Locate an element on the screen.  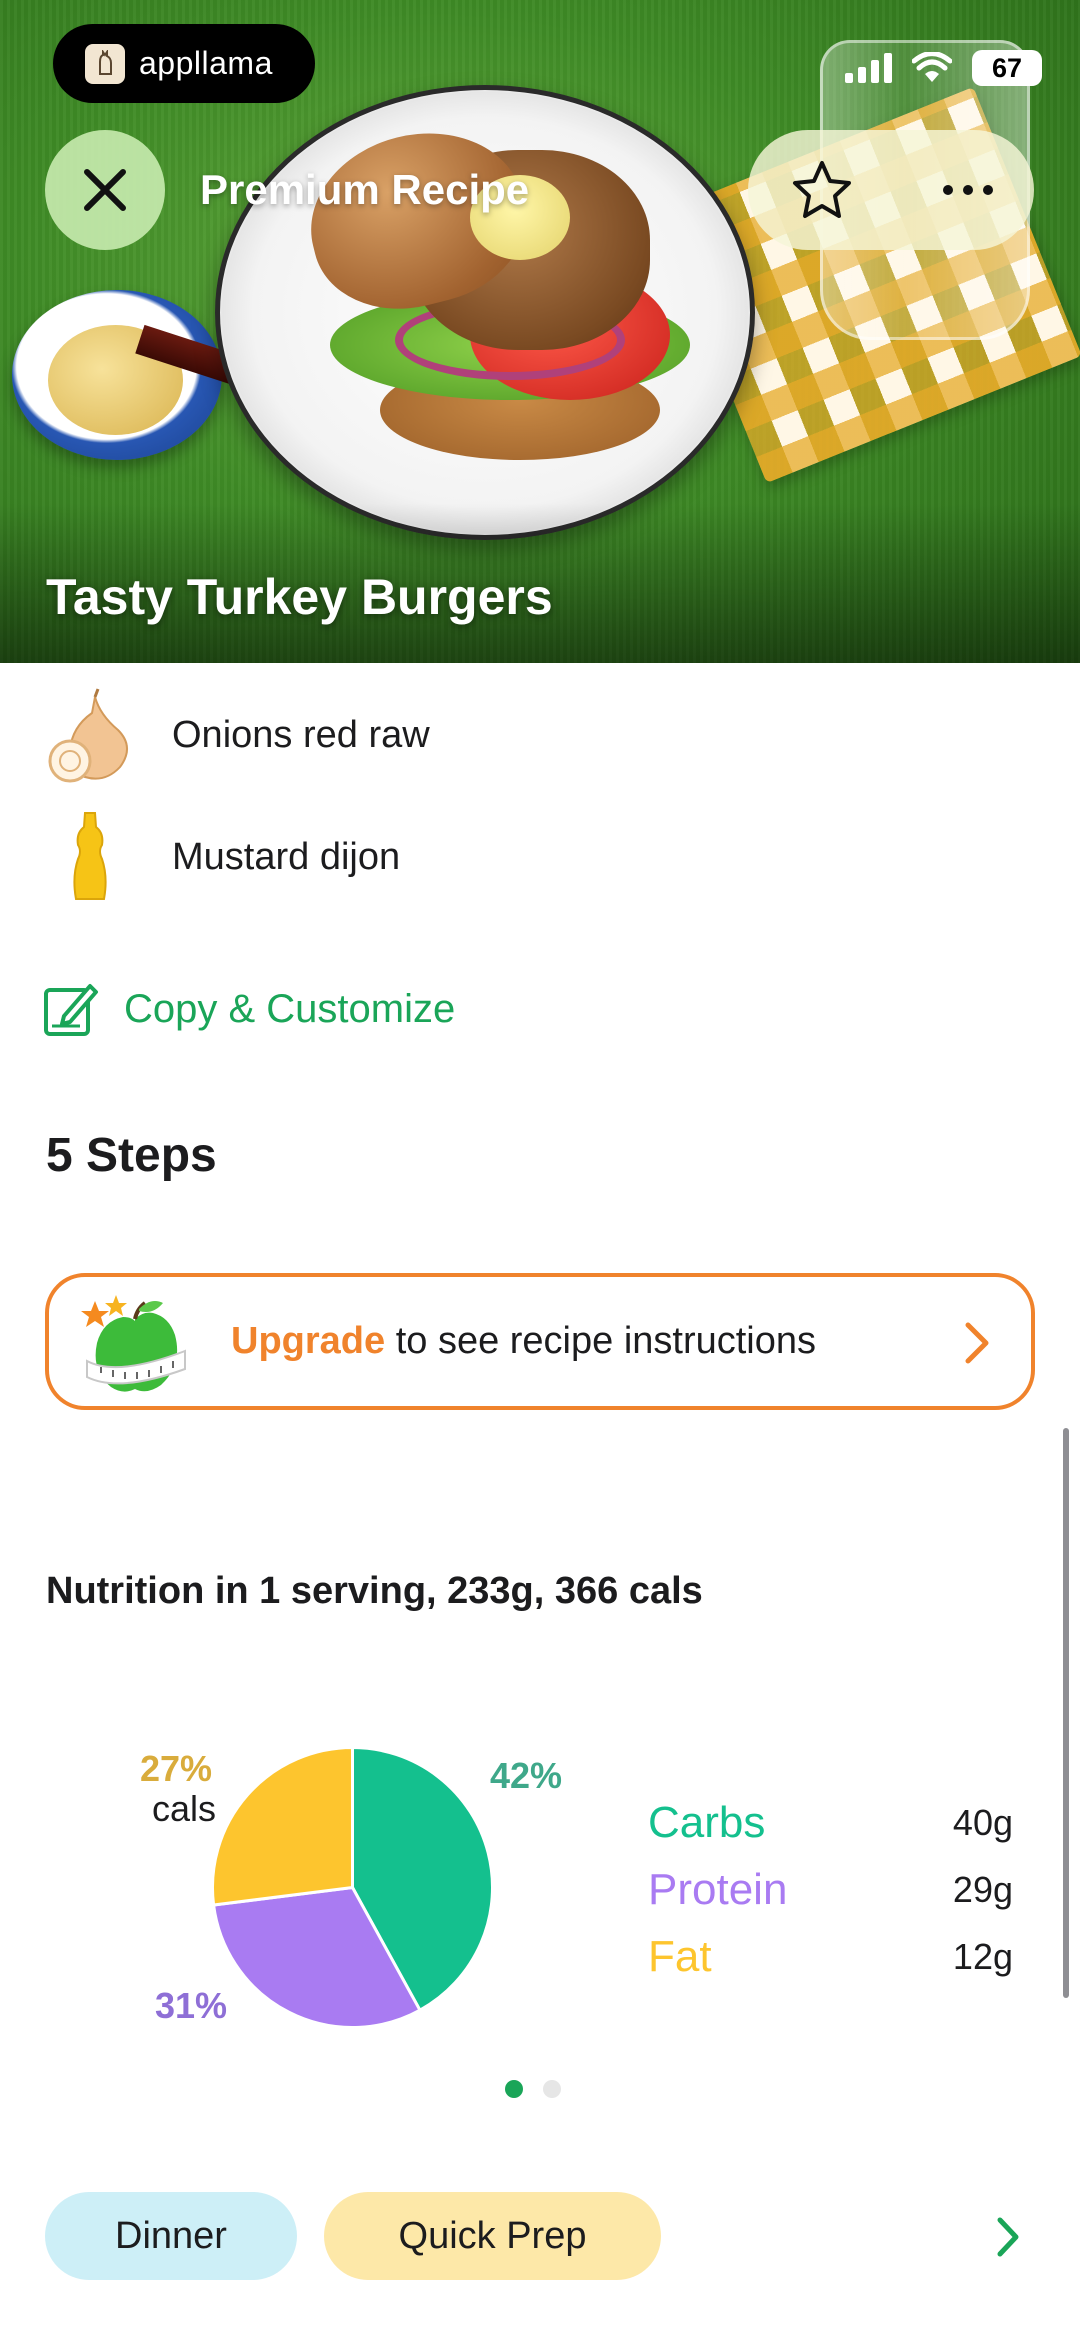
carbs-percent-label: 42% is located at coordinates (526, 1775).